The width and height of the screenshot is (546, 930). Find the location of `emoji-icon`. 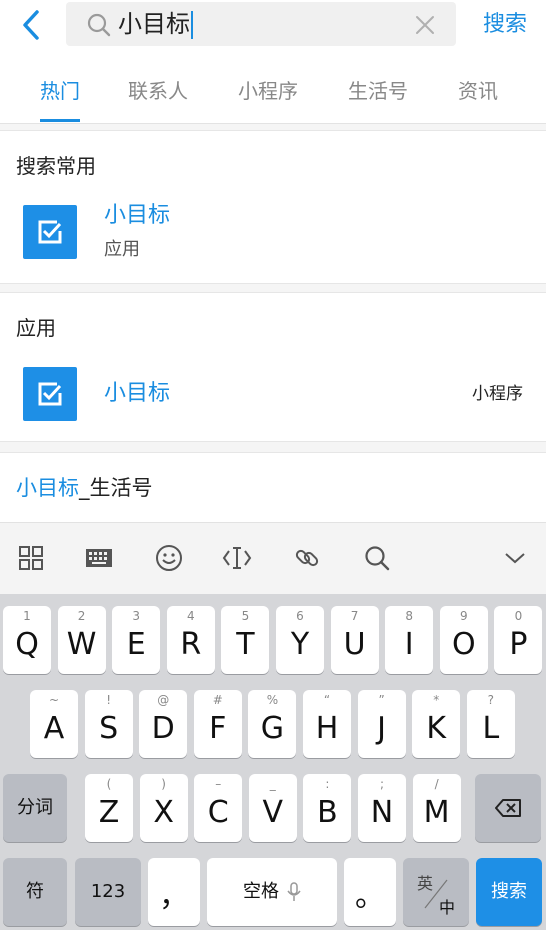

emoji-icon is located at coordinates (169, 558).